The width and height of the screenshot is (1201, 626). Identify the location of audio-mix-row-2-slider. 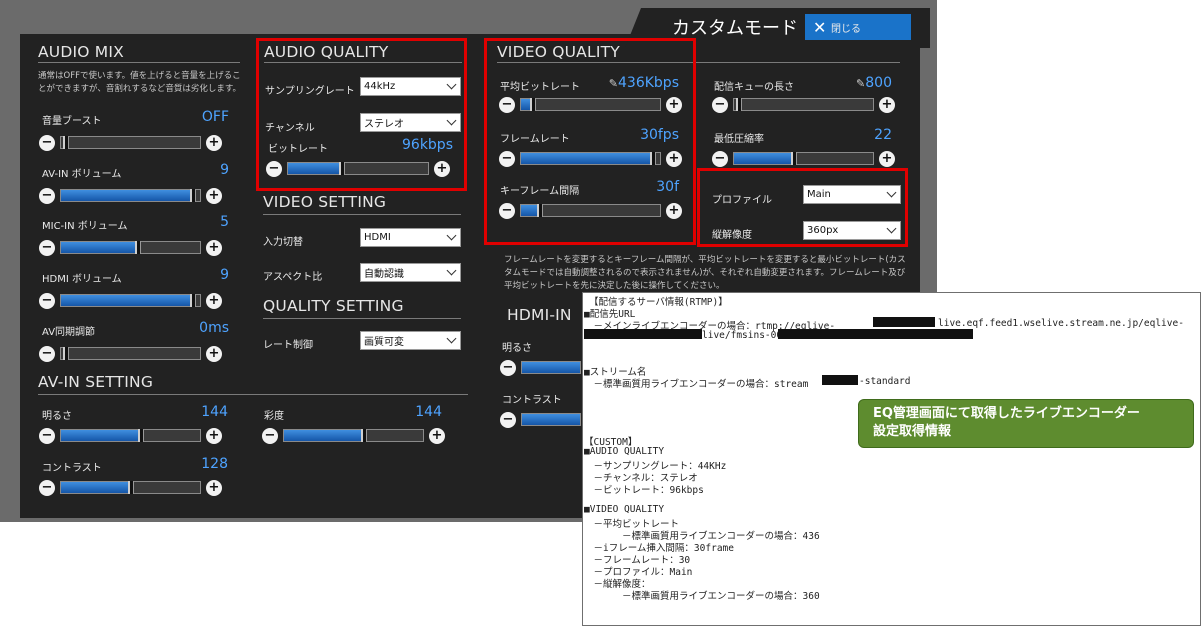
(130, 247).